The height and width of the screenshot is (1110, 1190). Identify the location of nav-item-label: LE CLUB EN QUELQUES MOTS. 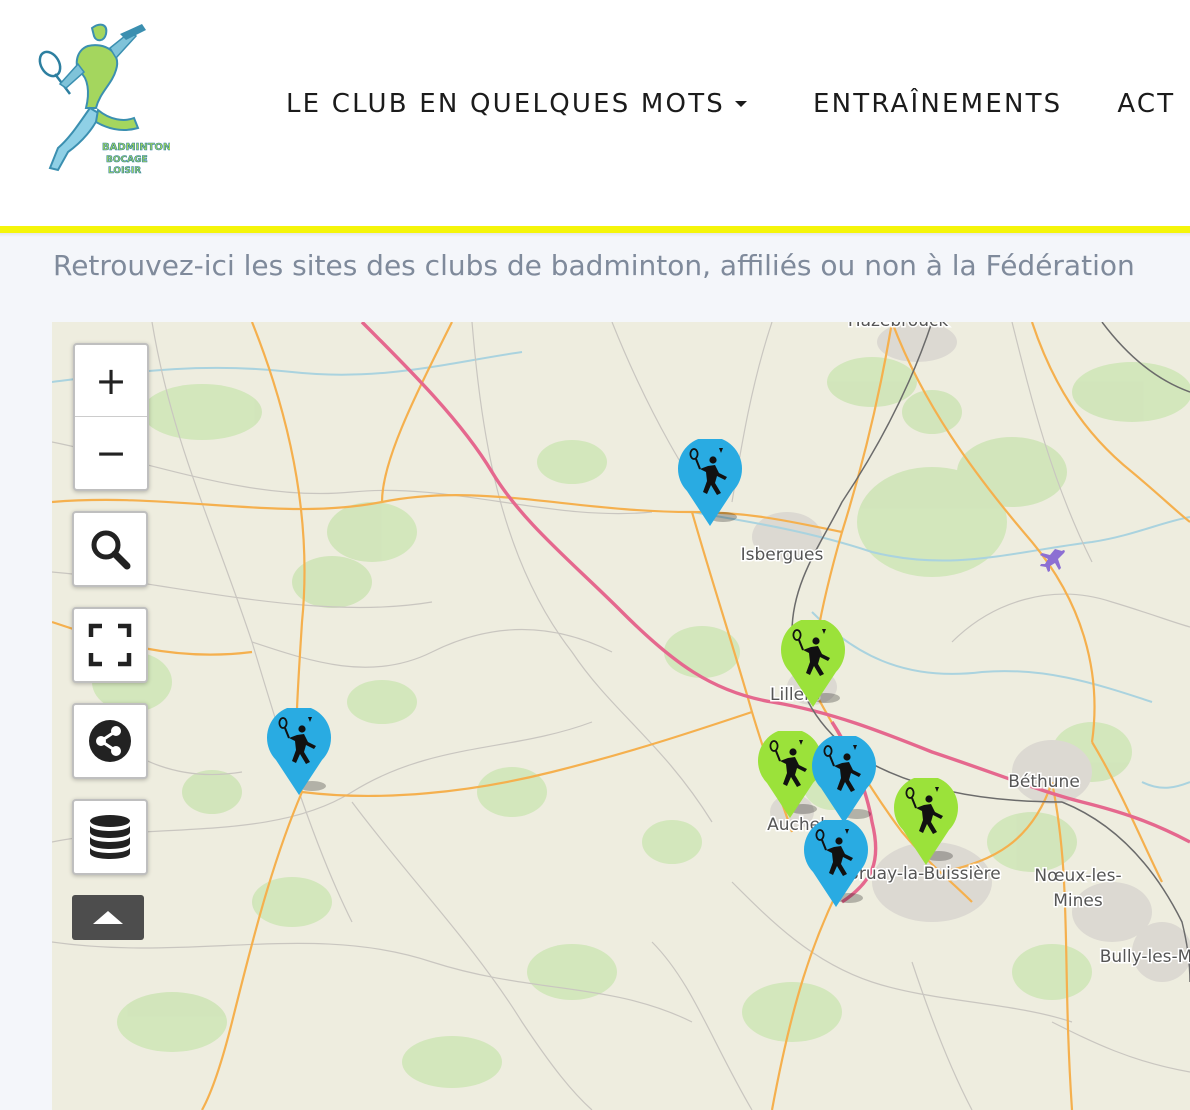
(505, 104).